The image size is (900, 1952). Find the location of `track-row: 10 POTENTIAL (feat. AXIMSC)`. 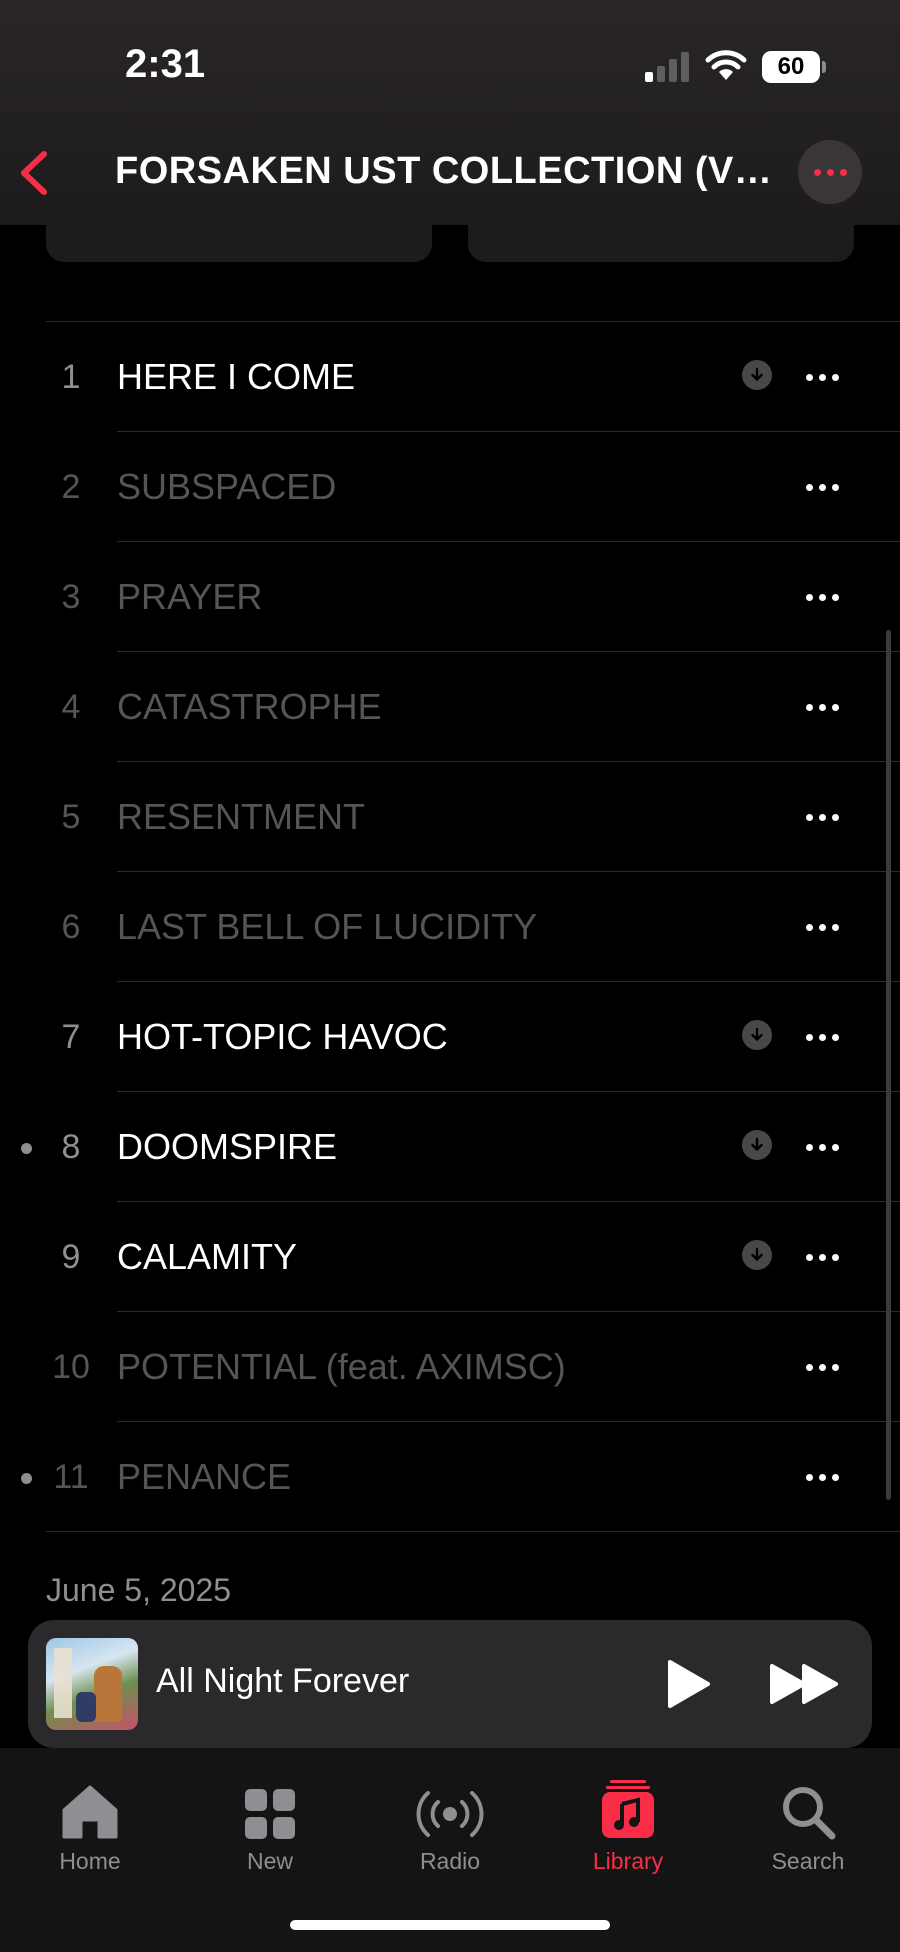

track-row: 10 POTENTIAL (feat. AXIMSC) is located at coordinates (450, 1367).